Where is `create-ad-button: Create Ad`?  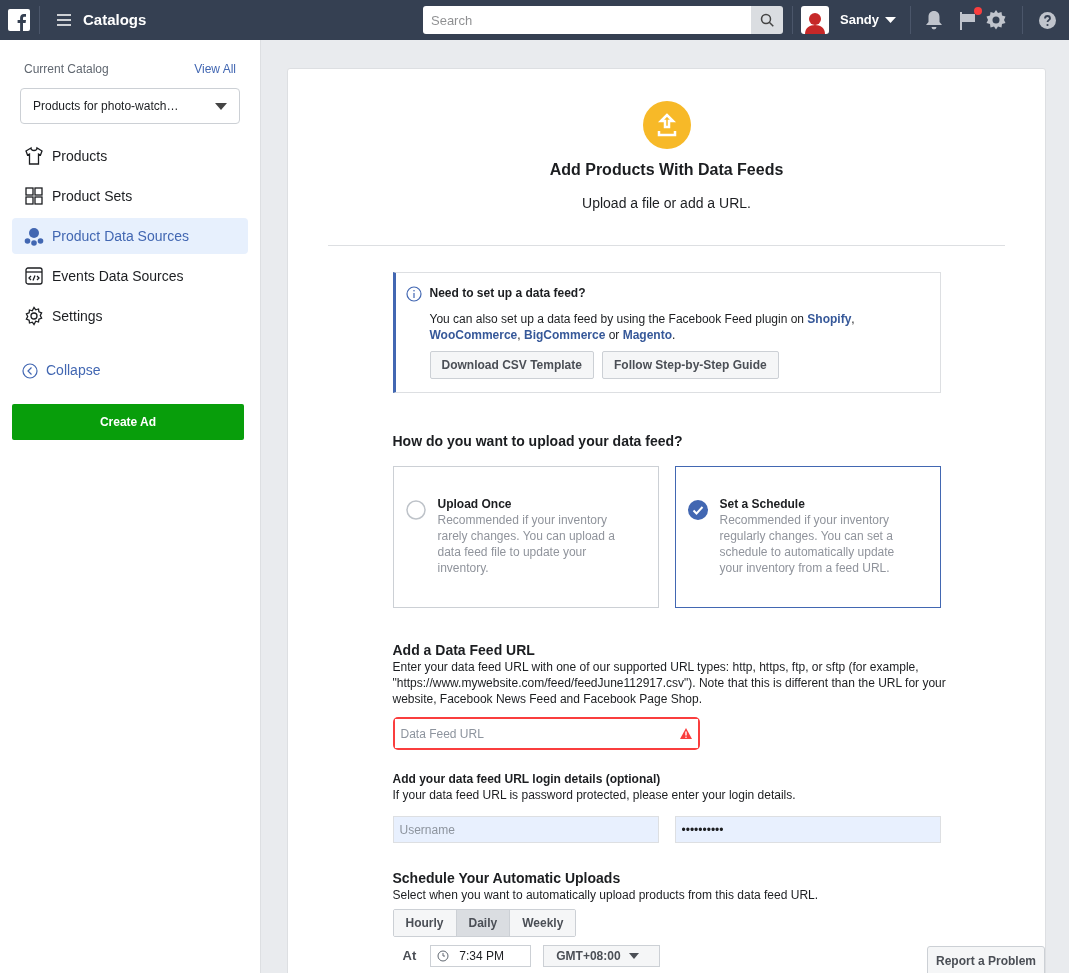 create-ad-button: Create Ad is located at coordinates (128, 422).